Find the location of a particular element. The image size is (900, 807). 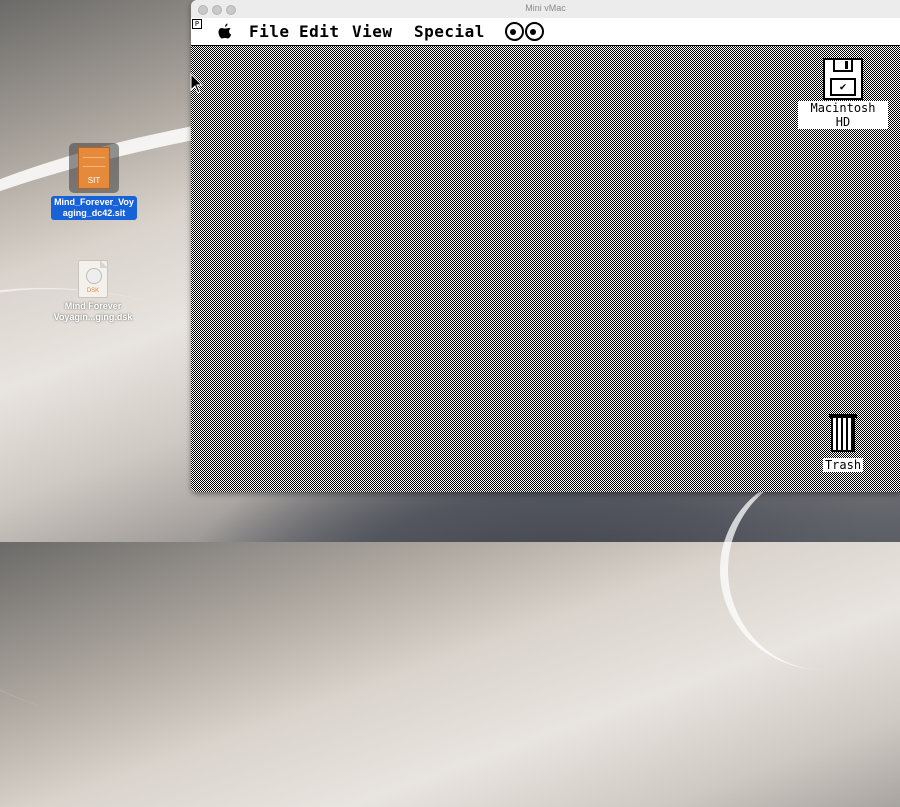

file-name-label: Mind Forever Voyagin...ging.dsk is located at coordinates (93, 311).